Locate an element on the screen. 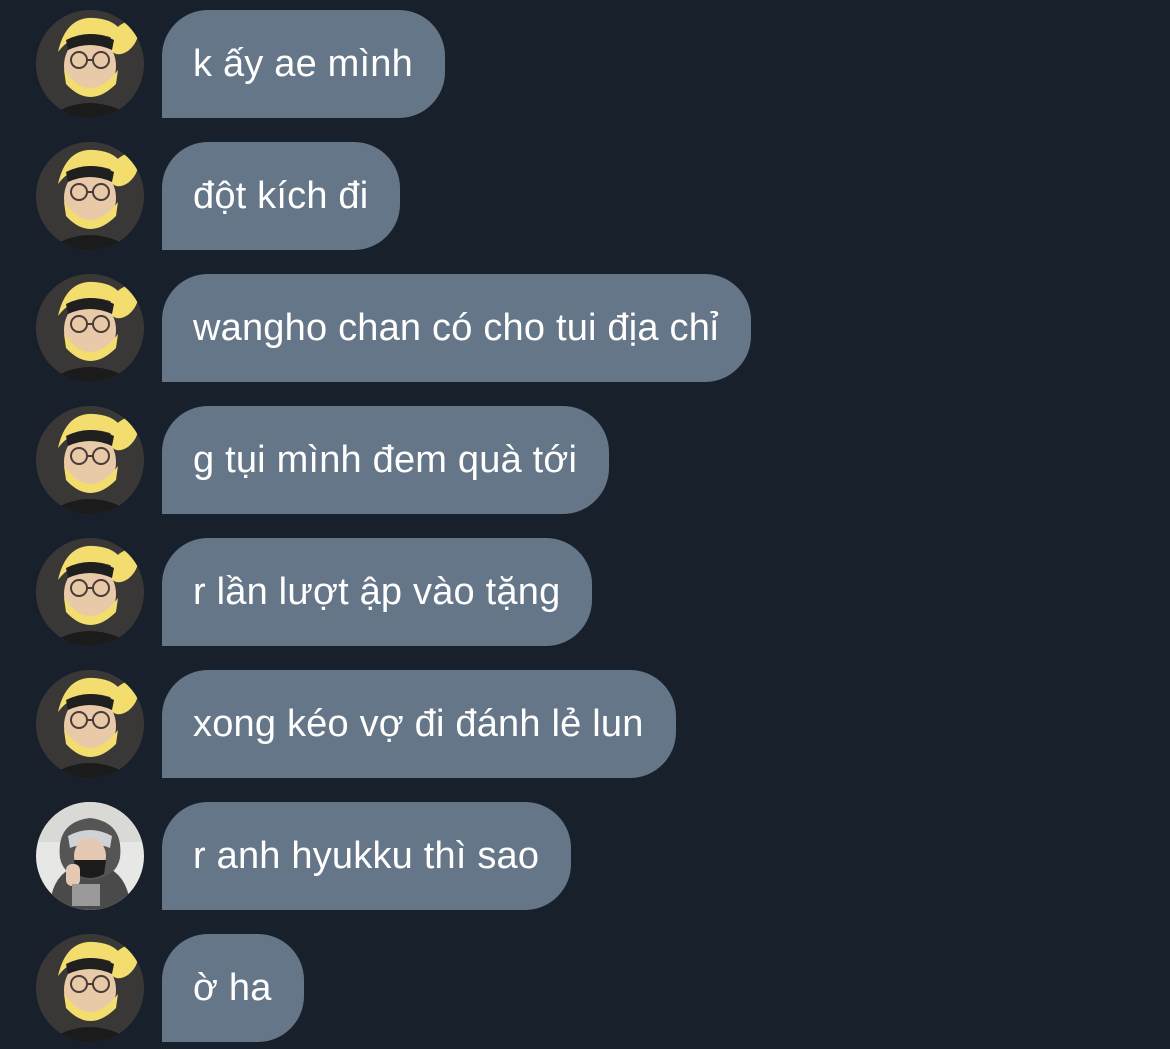 This screenshot has width=1170, height=1049. message-row: đột kích đi is located at coordinates (585, 196).